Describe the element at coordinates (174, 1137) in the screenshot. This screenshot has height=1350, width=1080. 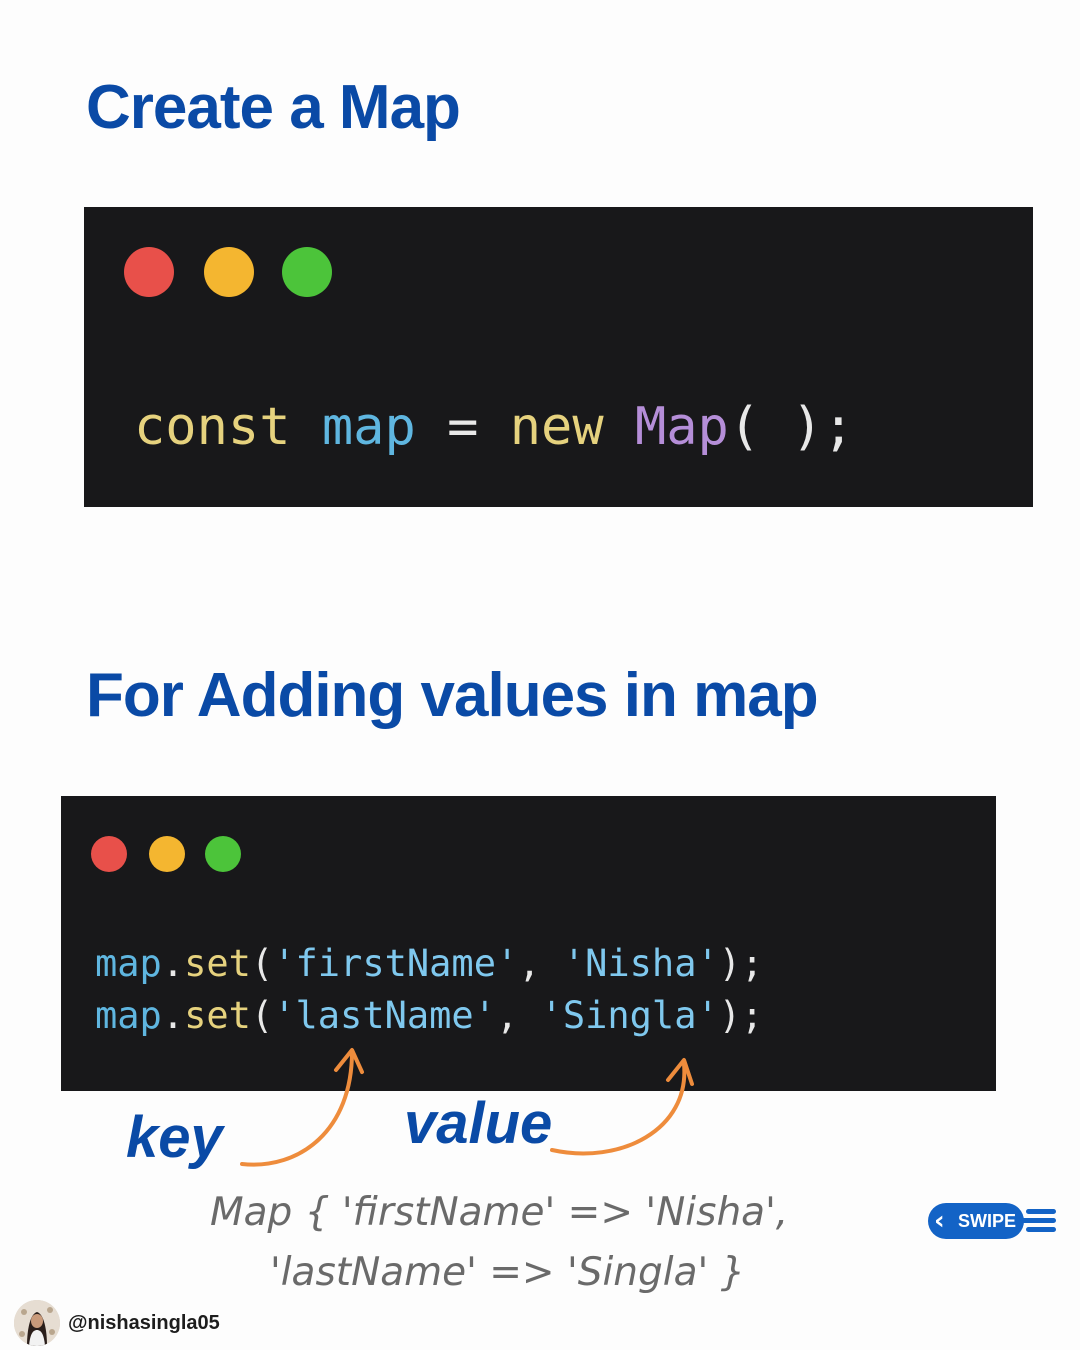
I see `key-annotation-label: key` at that location.